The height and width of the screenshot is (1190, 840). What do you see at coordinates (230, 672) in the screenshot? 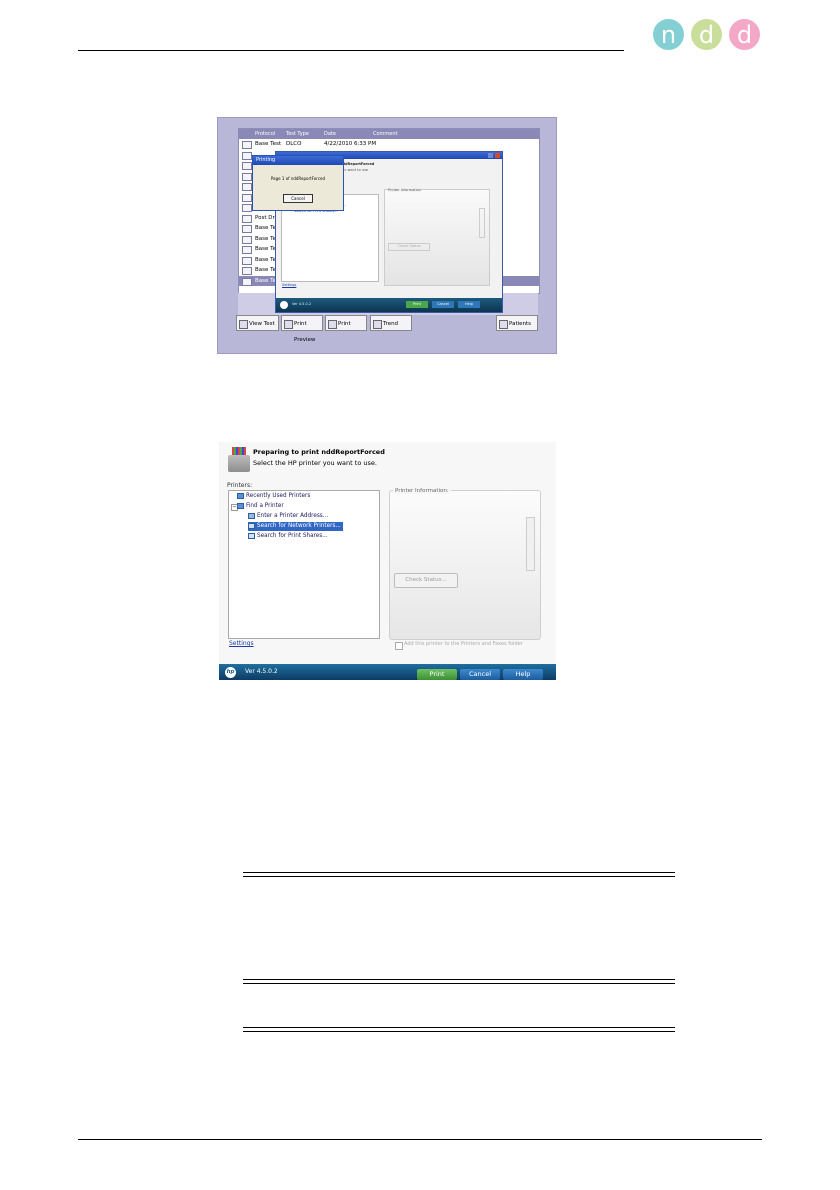
I see `hp-logo-icon: hp` at bounding box center [230, 672].